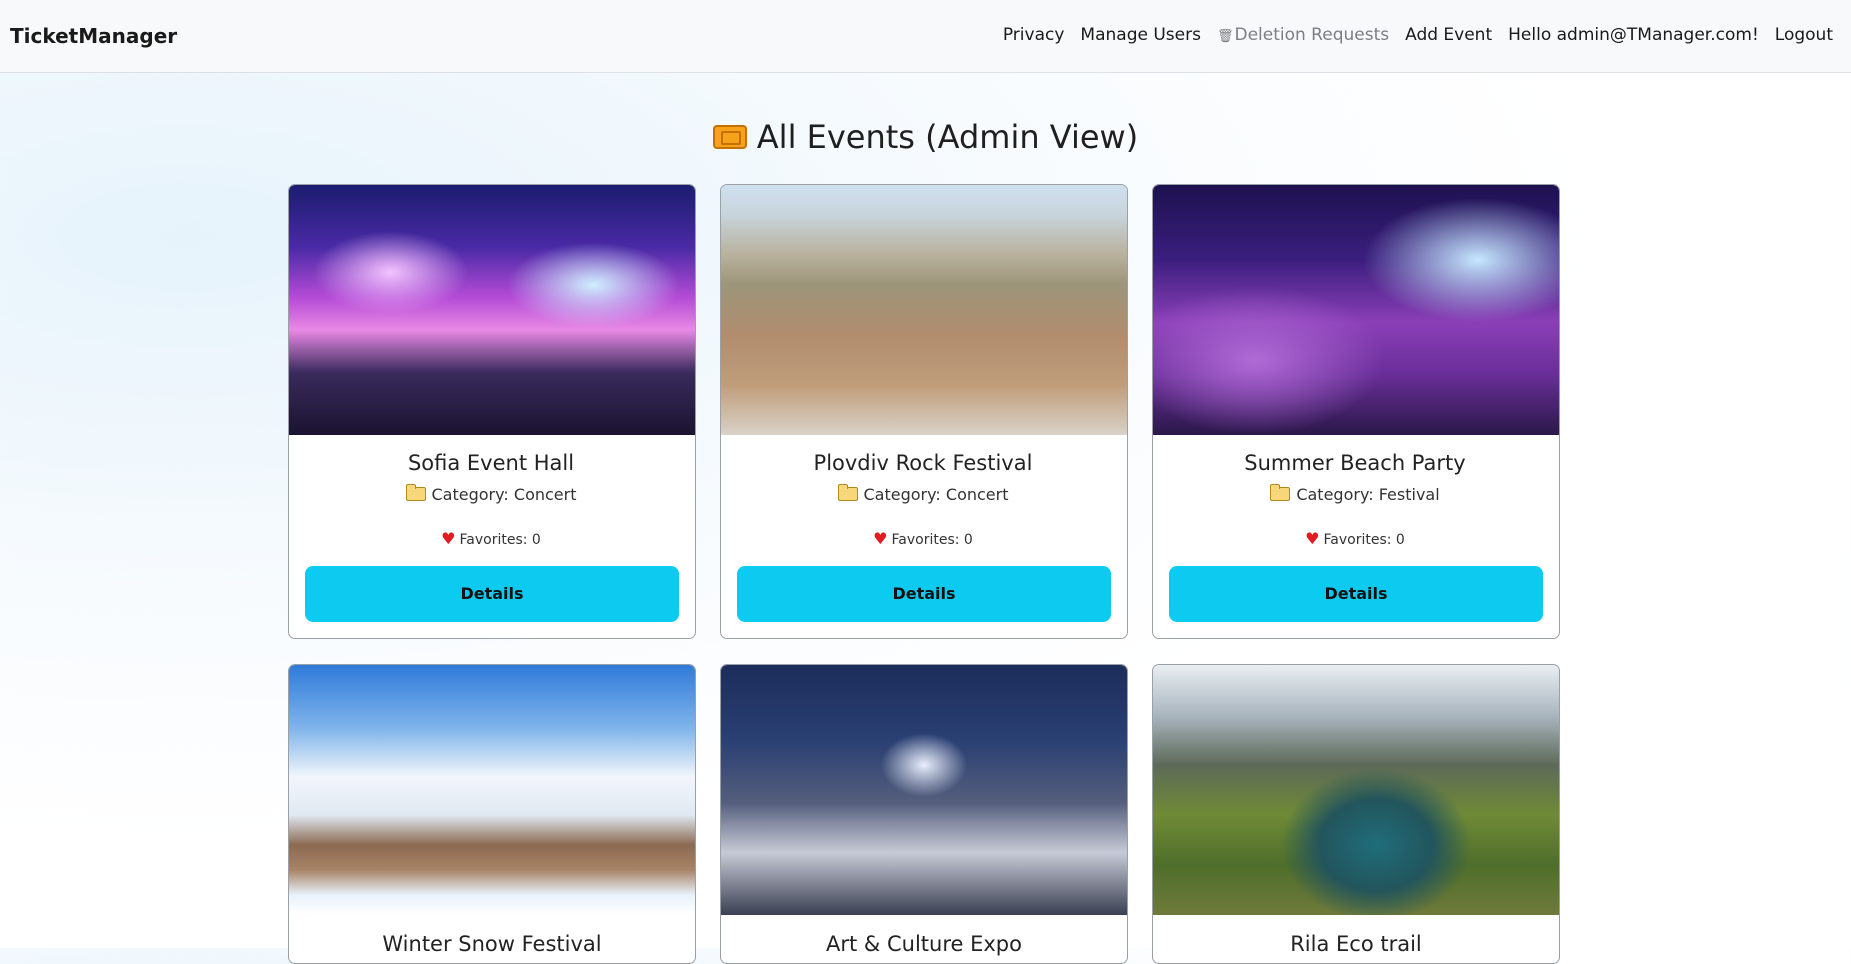  Describe the element at coordinates (1355, 463) in the screenshot. I see `event-title: Summer Beach Party` at that location.